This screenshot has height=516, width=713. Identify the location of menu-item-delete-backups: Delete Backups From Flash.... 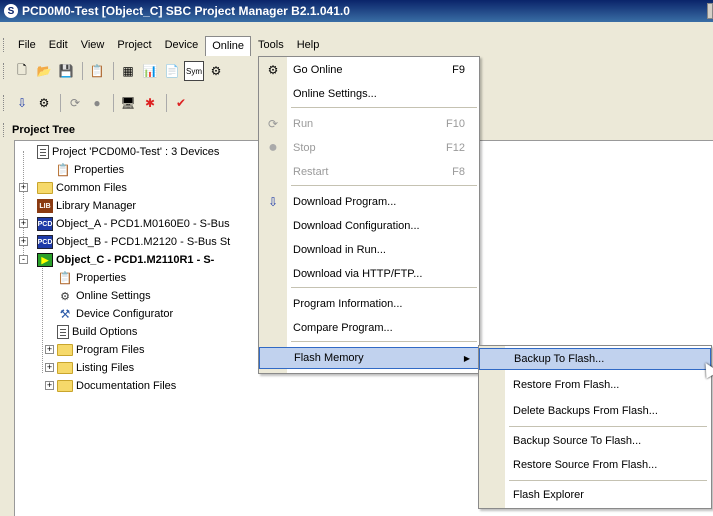
(595, 411).